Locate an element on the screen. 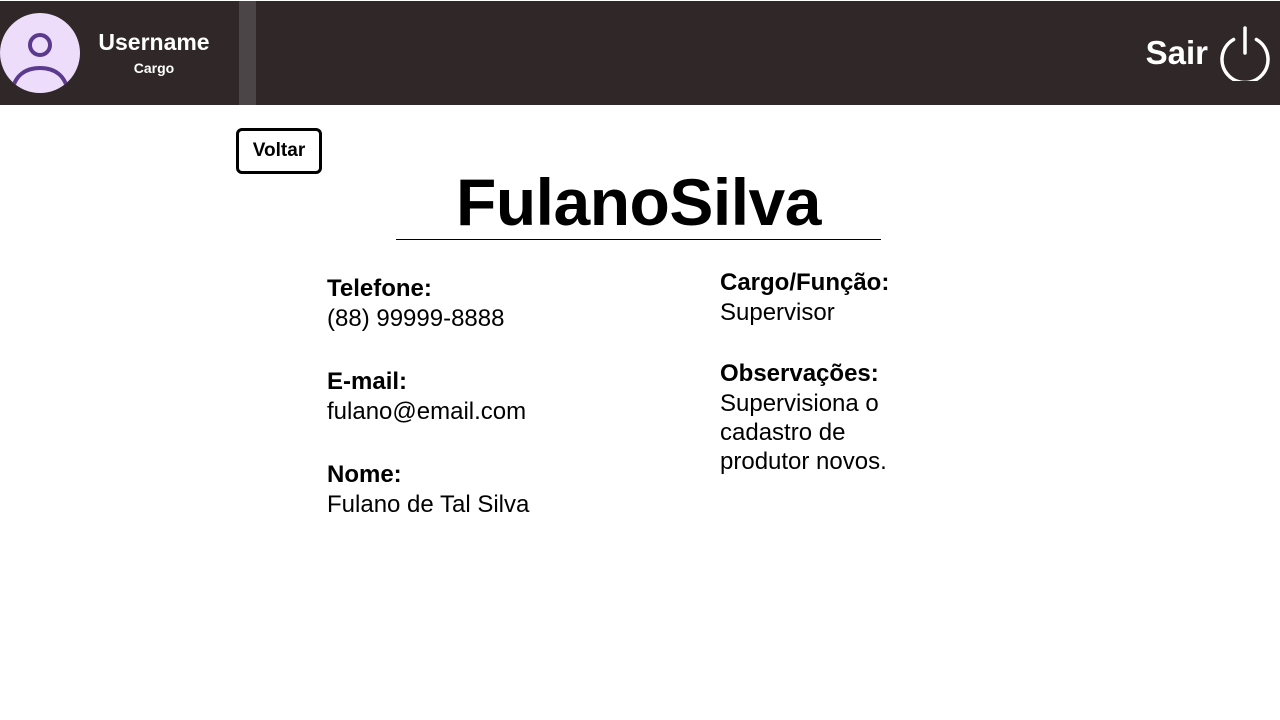  user-role-label: Cargo is located at coordinates (154, 68).